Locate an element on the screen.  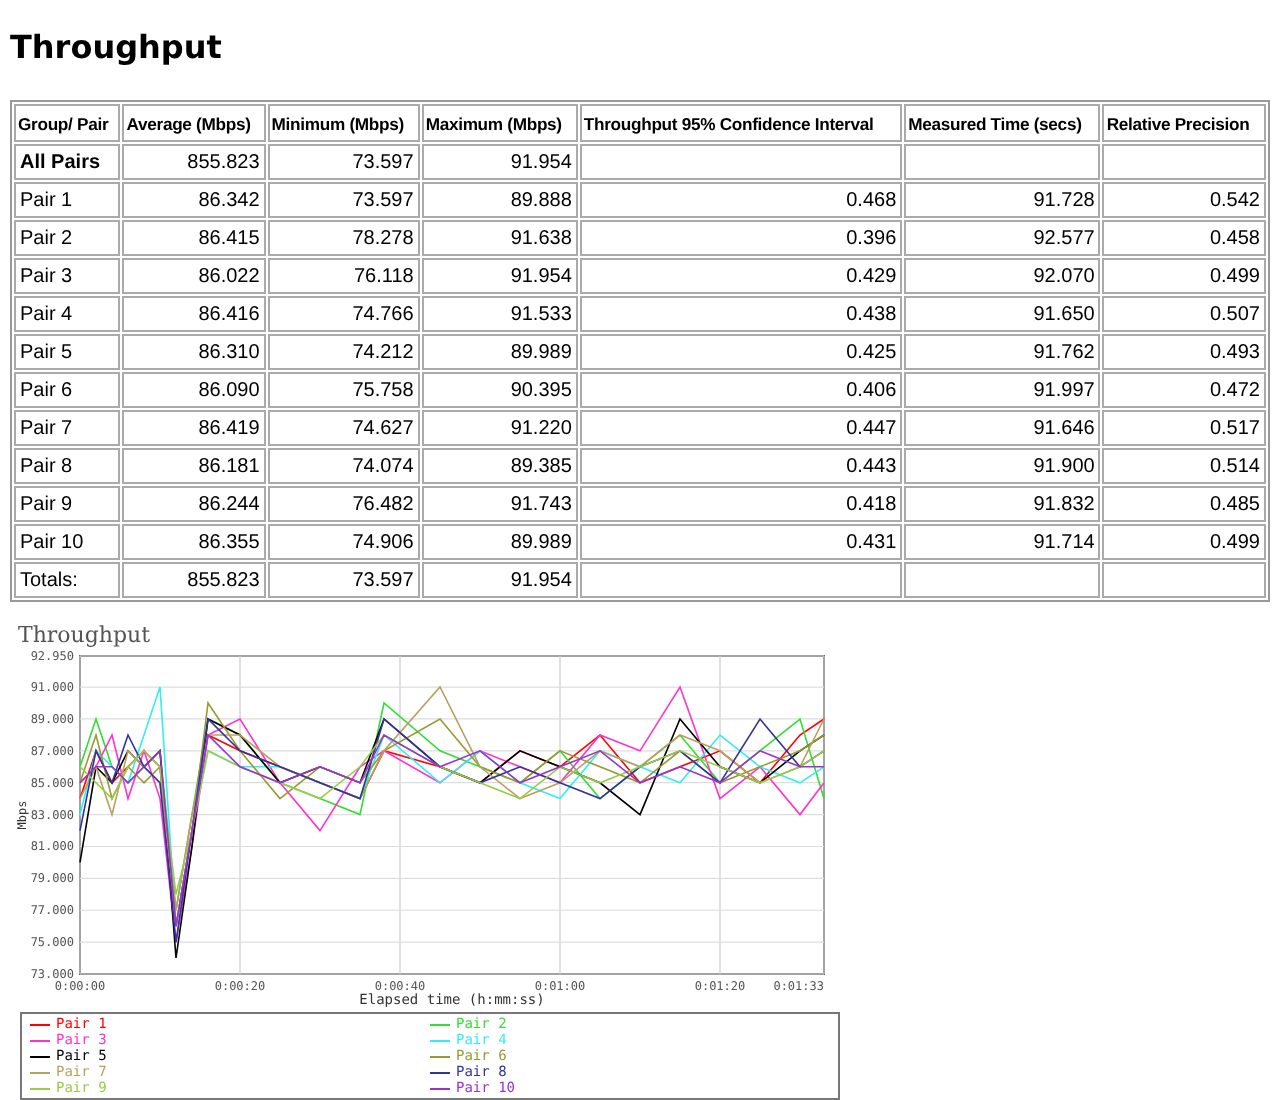
table-cell: 0.406 is located at coordinates (741, 390).